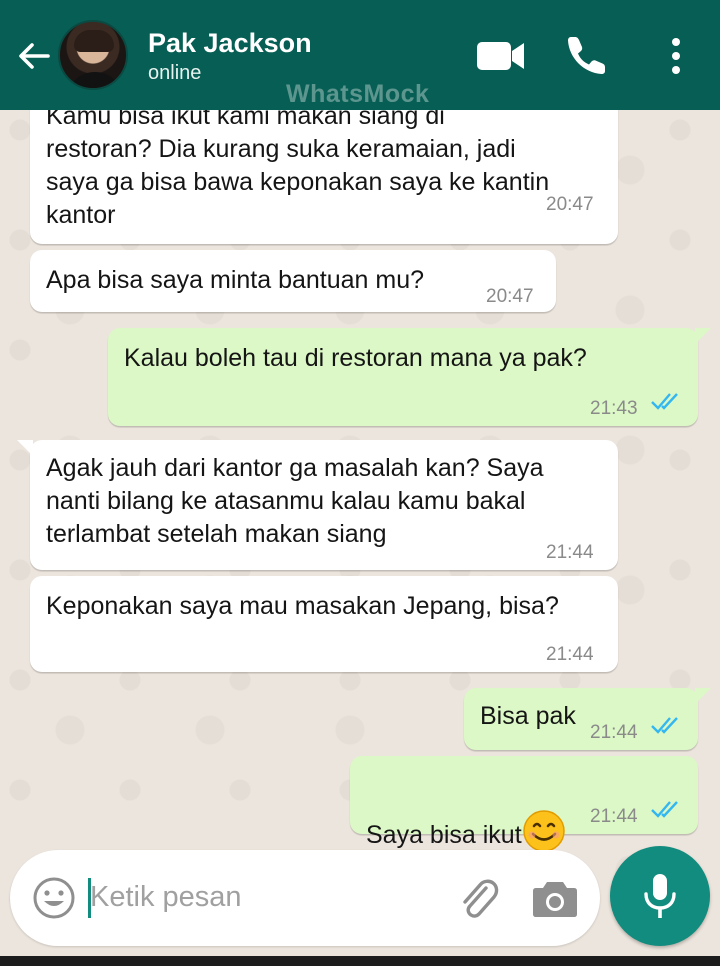 The width and height of the screenshot is (720, 966). I want to click on message-bubble-outgoing: Saya bisa ikut 21:44, so click(524, 804).